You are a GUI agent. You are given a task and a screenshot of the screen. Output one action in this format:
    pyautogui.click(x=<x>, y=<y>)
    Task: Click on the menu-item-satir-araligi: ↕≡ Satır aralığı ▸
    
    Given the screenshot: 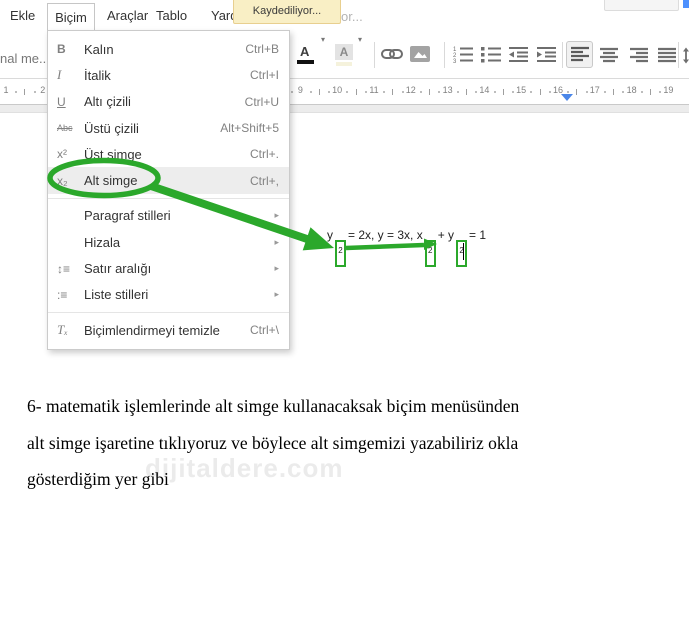 What is the action you would take?
    pyautogui.click(x=168, y=268)
    